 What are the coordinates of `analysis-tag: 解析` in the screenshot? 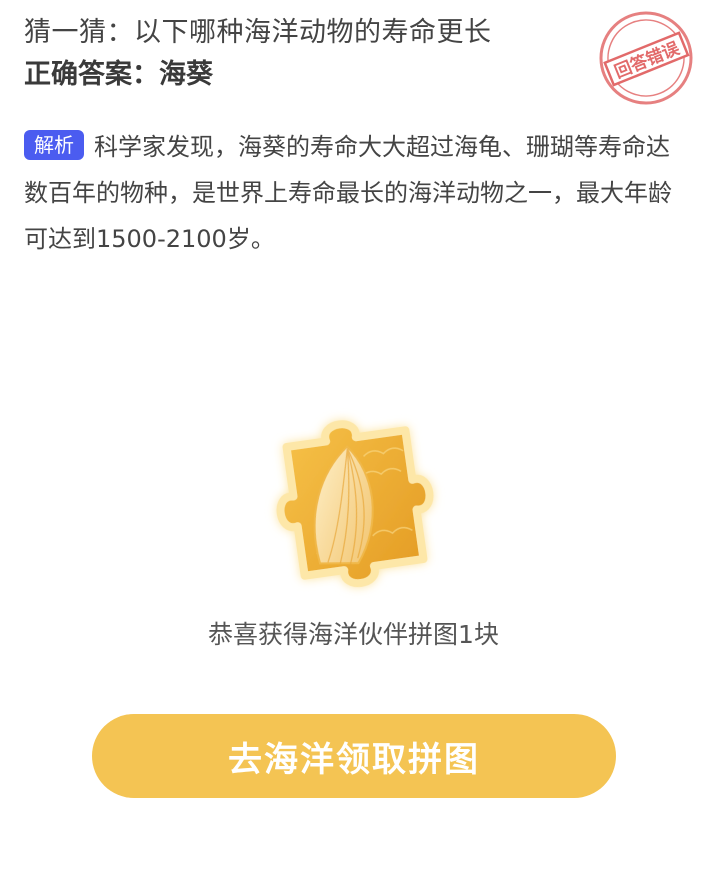 It's located at (54, 145).